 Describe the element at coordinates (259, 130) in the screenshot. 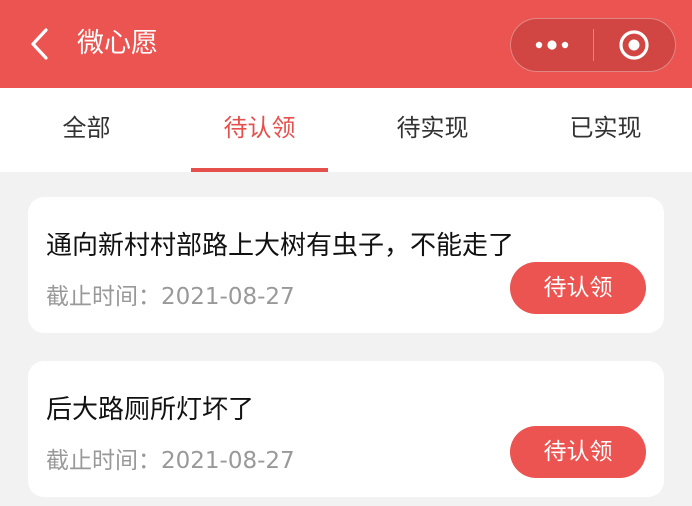

I see `tab-pending-claim: 待认领` at that location.